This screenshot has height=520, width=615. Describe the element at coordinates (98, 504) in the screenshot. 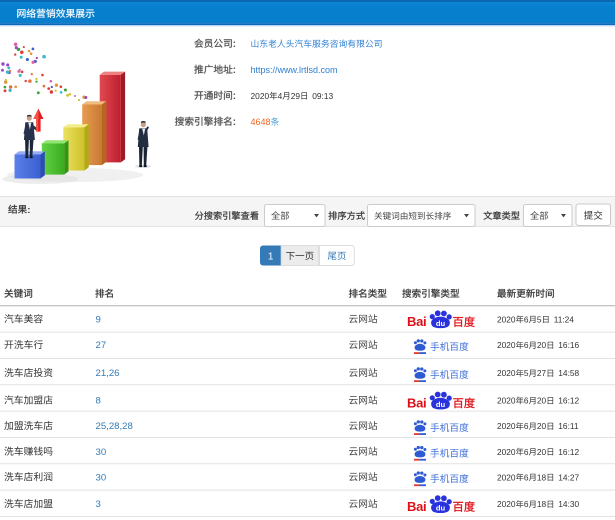

I see `svg-text: 3` at that location.